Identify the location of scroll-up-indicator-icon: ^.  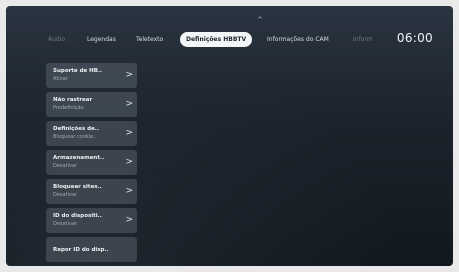
(260, 20).